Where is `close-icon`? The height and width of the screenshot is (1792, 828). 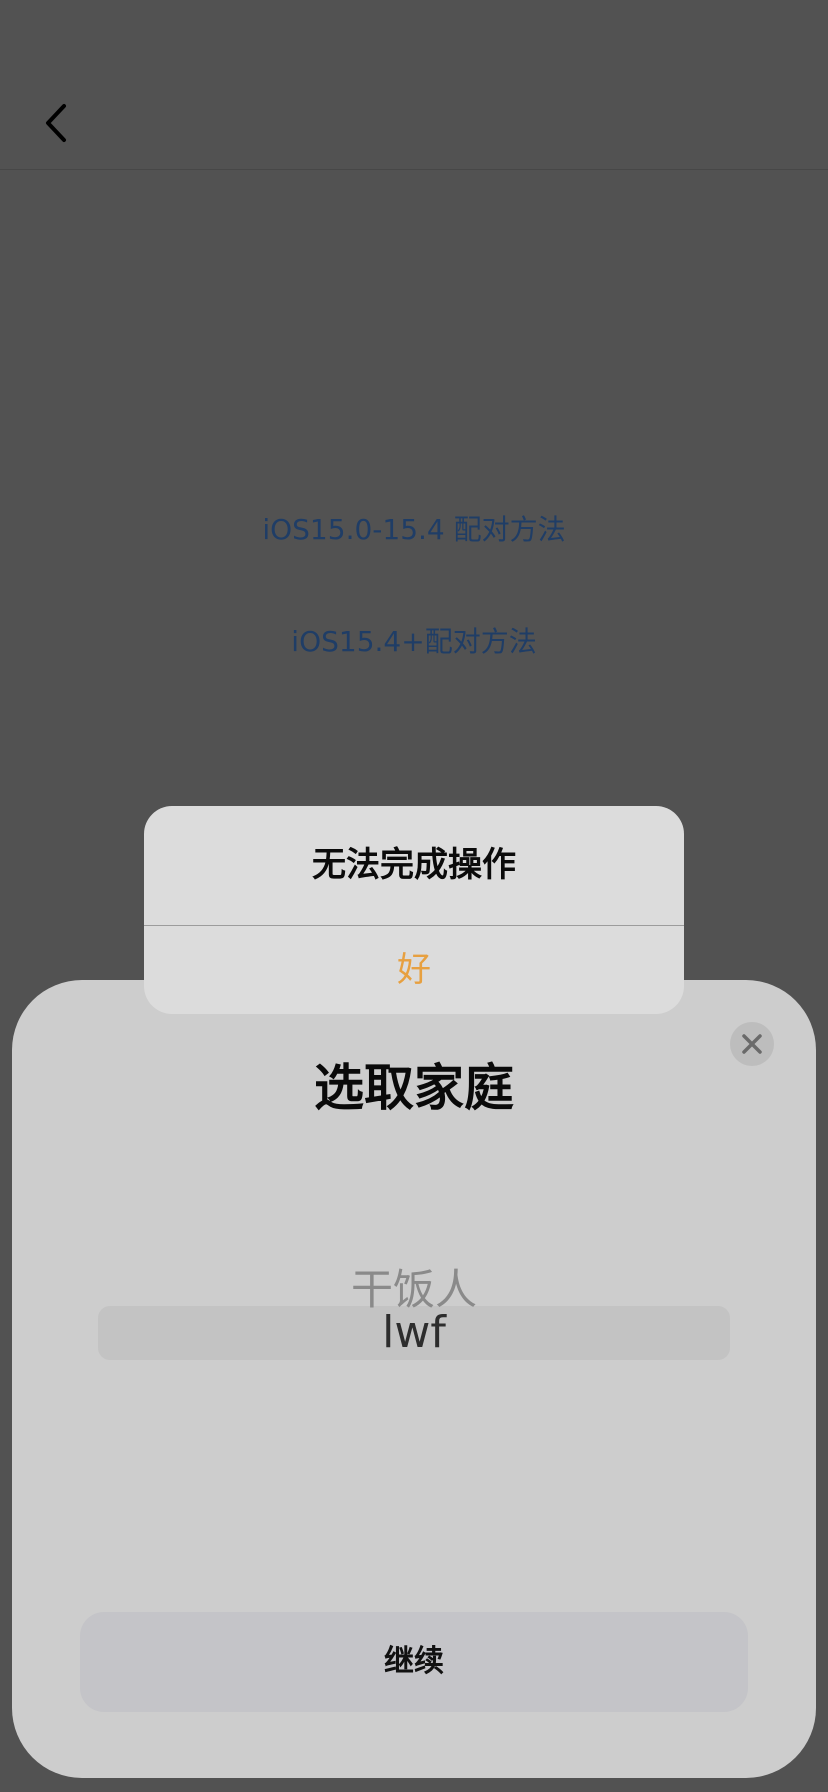 close-icon is located at coordinates (752, 1044).